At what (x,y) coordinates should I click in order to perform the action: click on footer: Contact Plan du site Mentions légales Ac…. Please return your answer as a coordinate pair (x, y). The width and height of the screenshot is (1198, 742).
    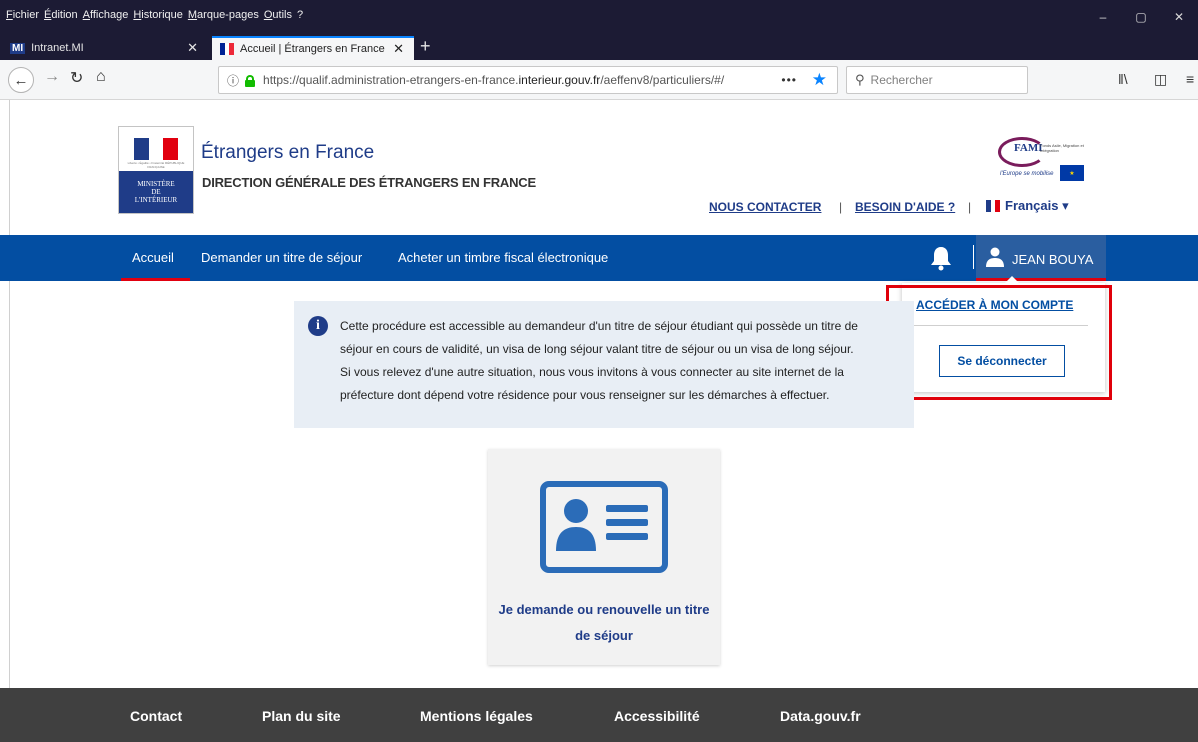
    Looking at the image, I should click on (599, 715).